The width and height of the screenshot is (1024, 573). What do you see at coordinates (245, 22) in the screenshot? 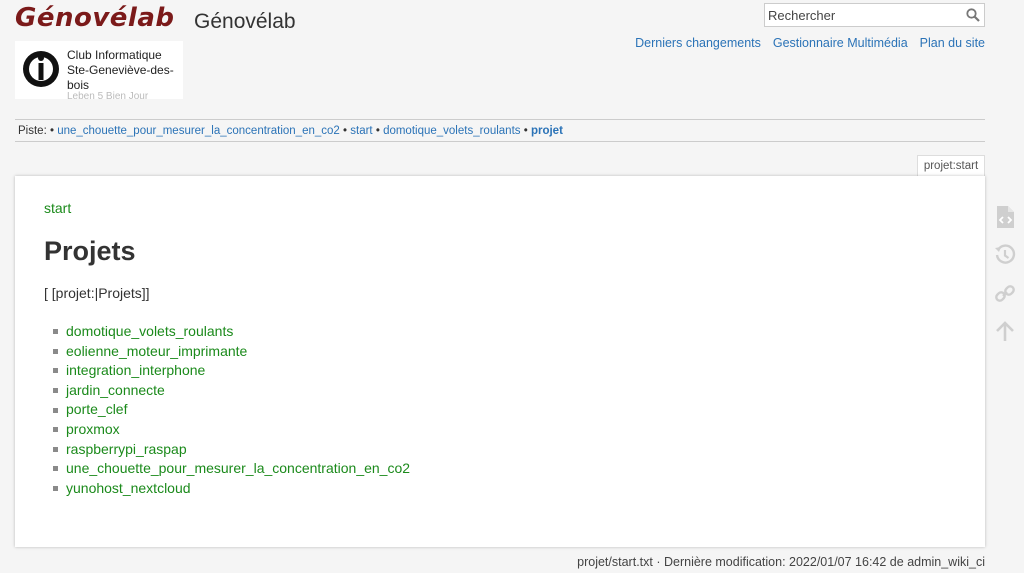
I see `site-title: Génovélab` at bounding box center [245, 22].